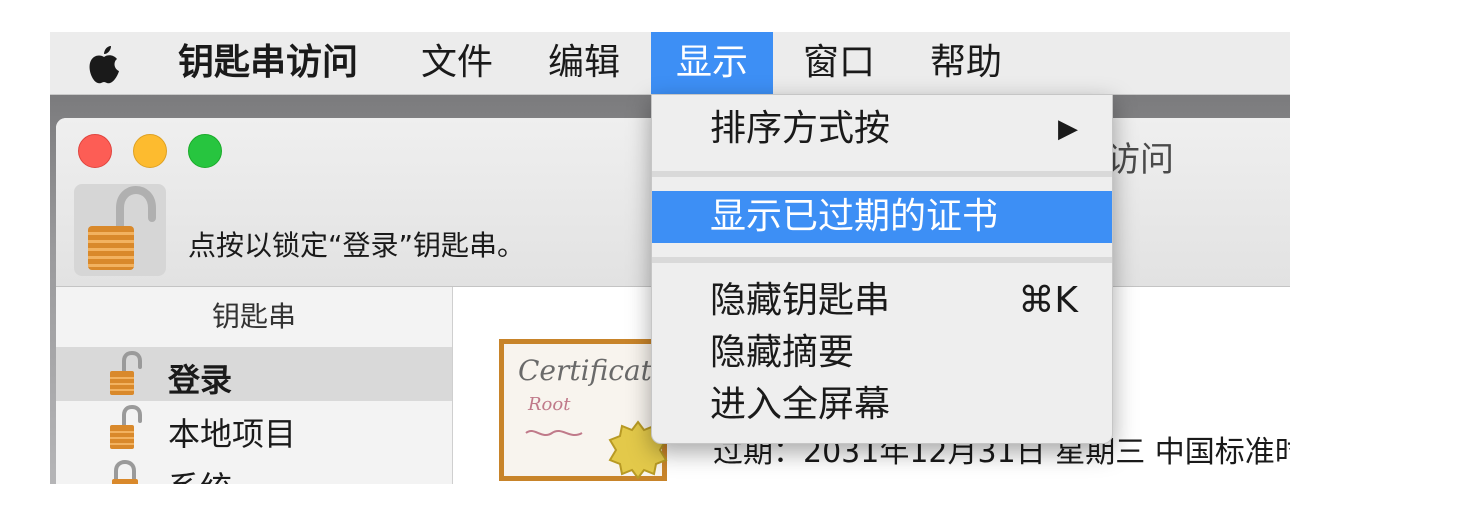  Describe the element at coordinates (1140, 160) in the screenshot. I see `window-title: 访问` at that location.